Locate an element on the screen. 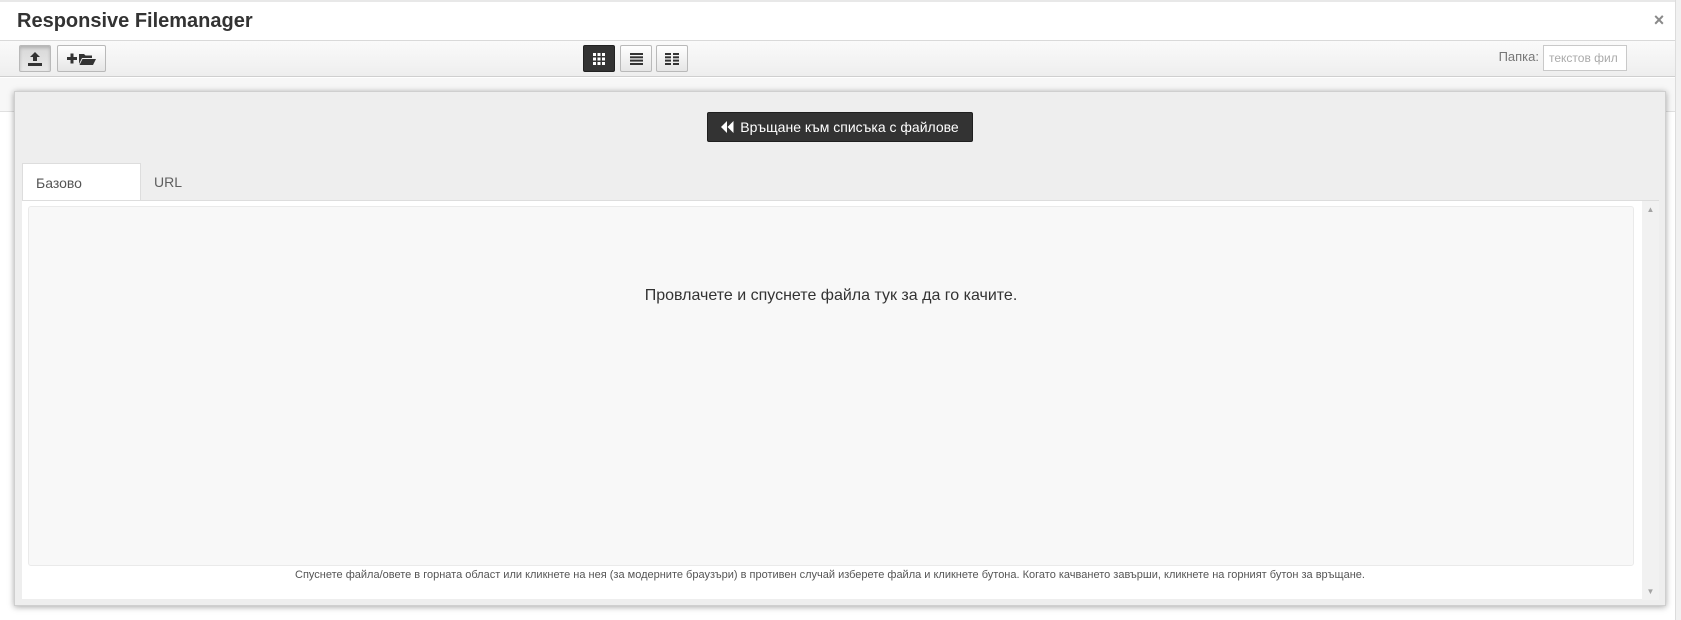  toolbar: Папка: is located at coordinates (837, 59).